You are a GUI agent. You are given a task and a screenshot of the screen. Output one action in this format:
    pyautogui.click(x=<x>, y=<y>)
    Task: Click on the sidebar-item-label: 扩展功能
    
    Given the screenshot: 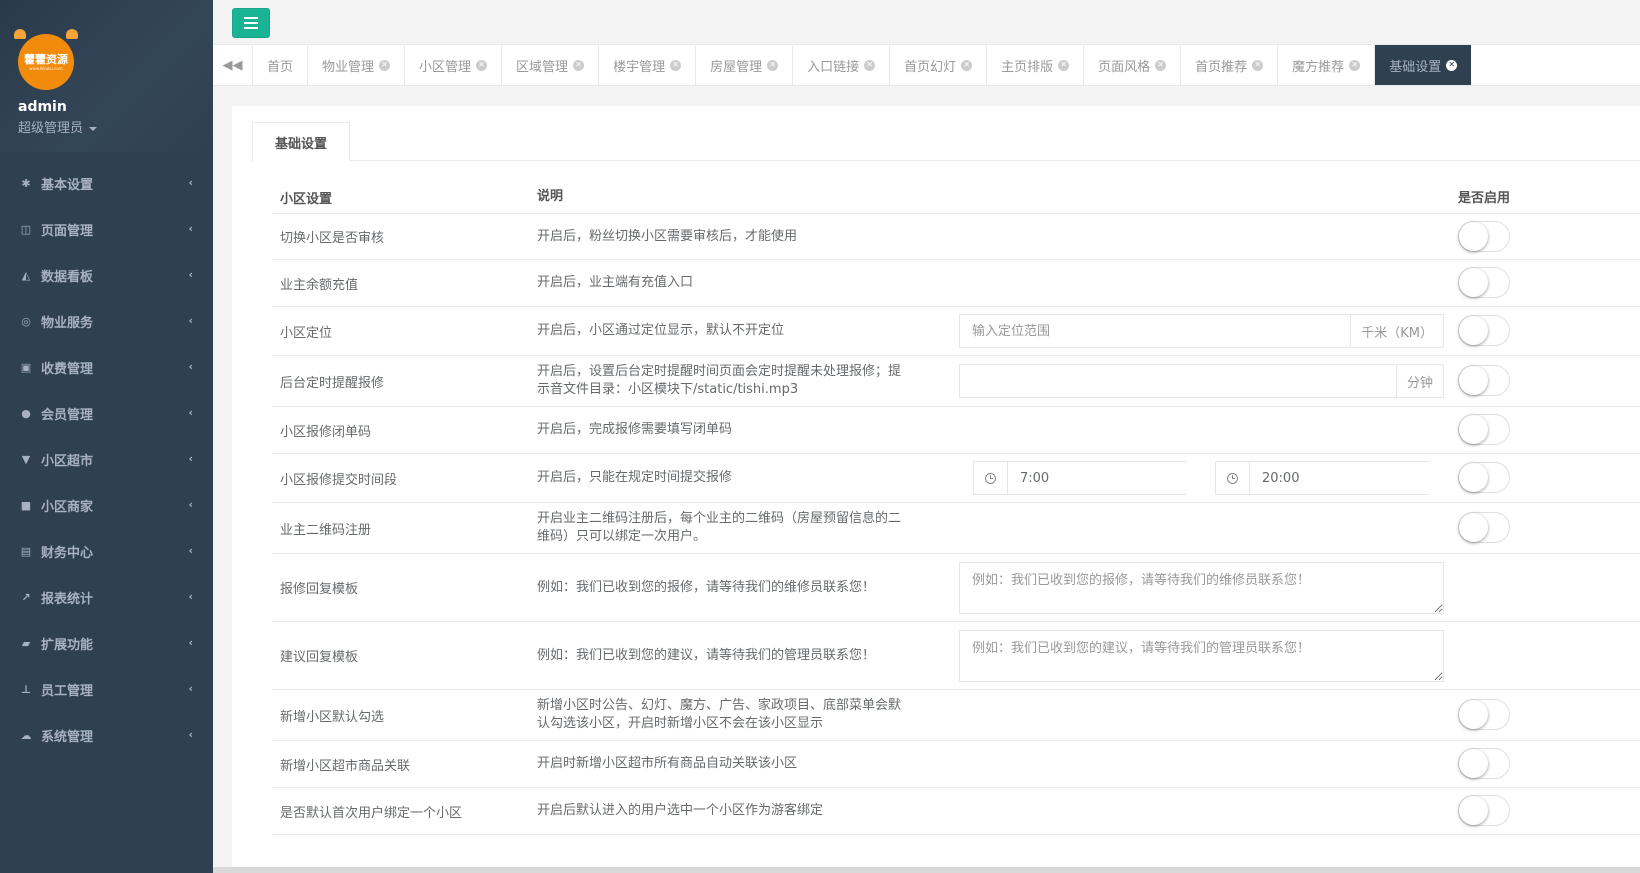 What is the action you would take?
    pyautogui.click(x=67, y=645)
    